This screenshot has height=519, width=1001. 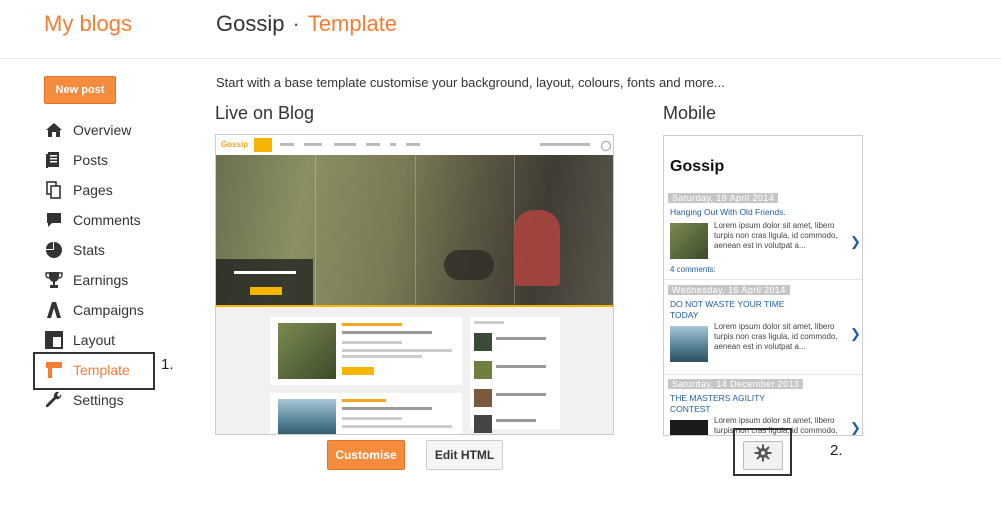 I want to click on annotation-box-template, so click(x=94, y=371).